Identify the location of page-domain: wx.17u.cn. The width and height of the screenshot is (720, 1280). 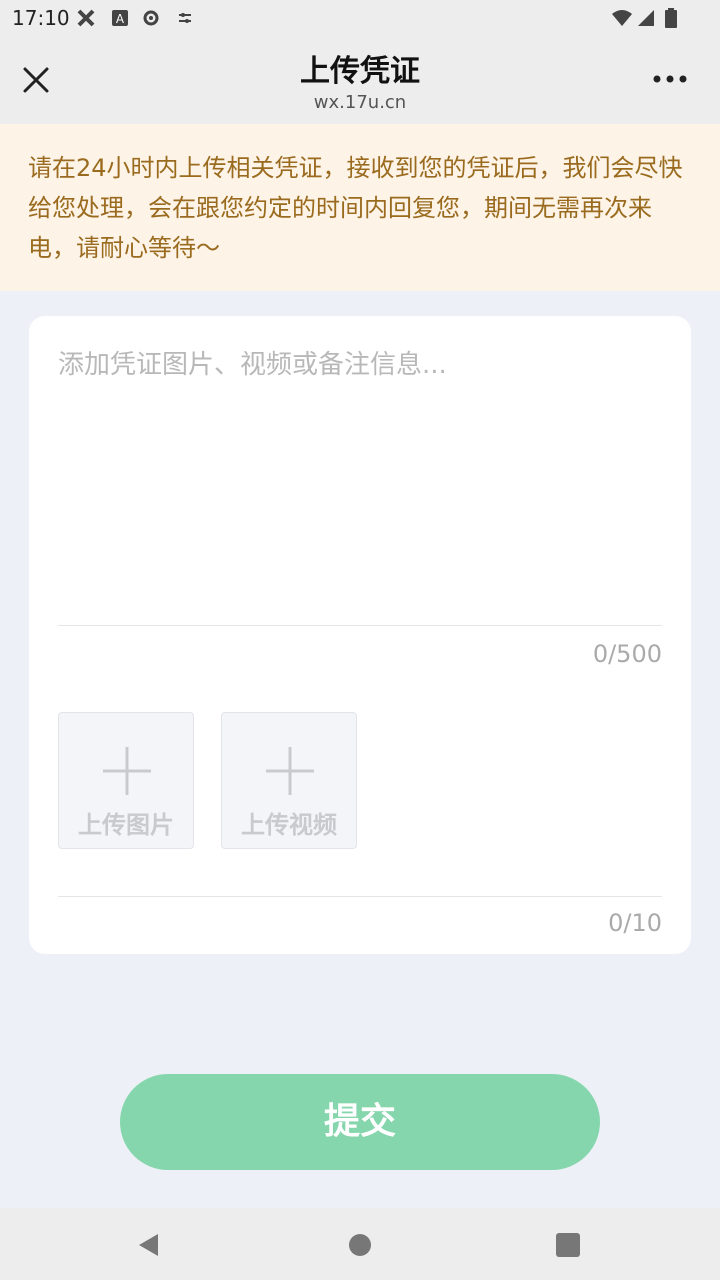
(360, 102).